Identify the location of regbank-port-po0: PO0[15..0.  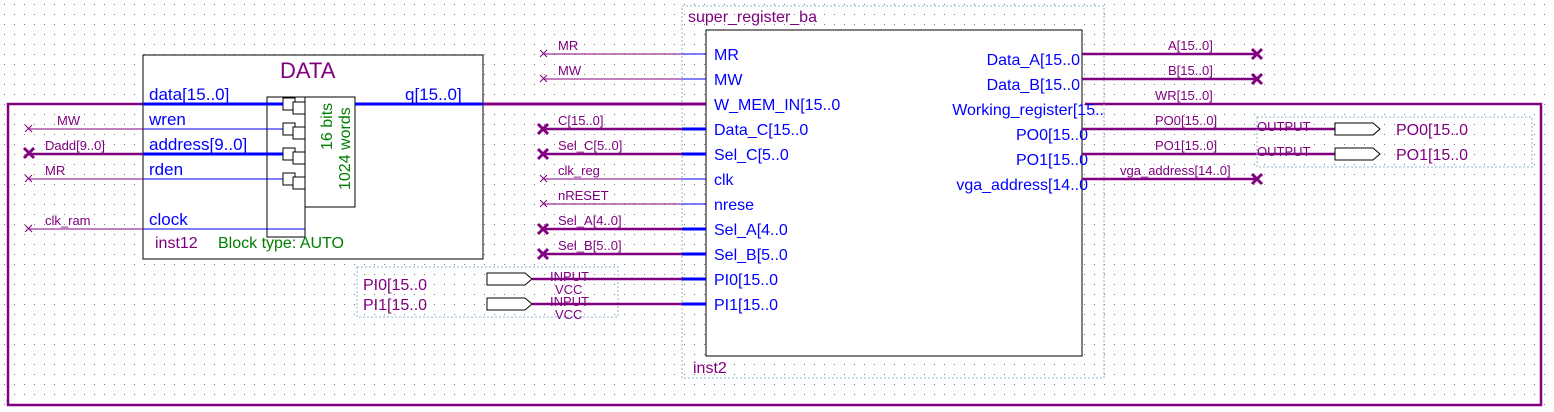
(1052, 135).